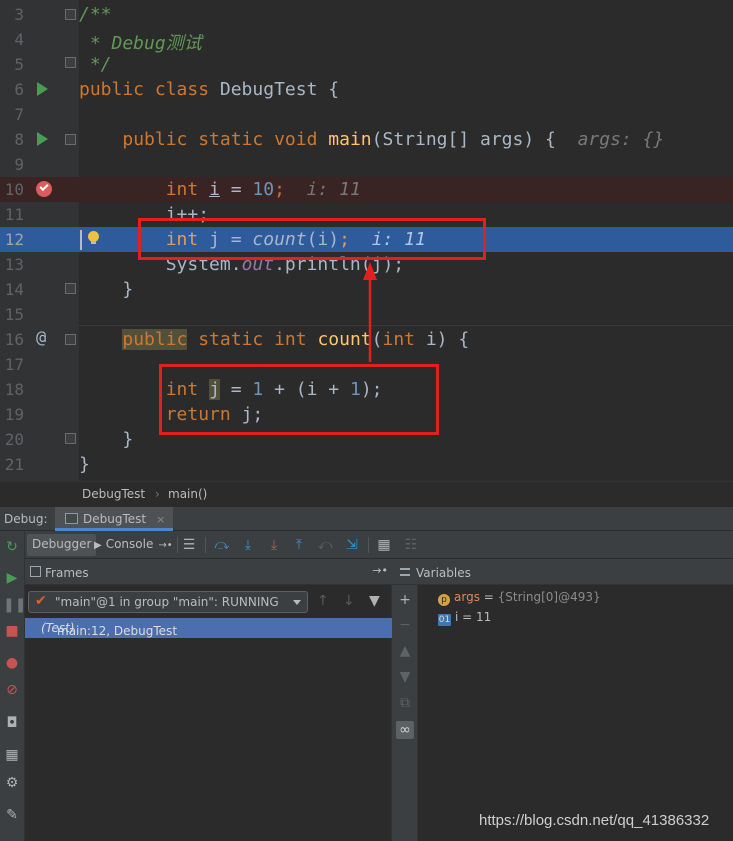  I want to click on annotation-box-method, so click(299, 399).